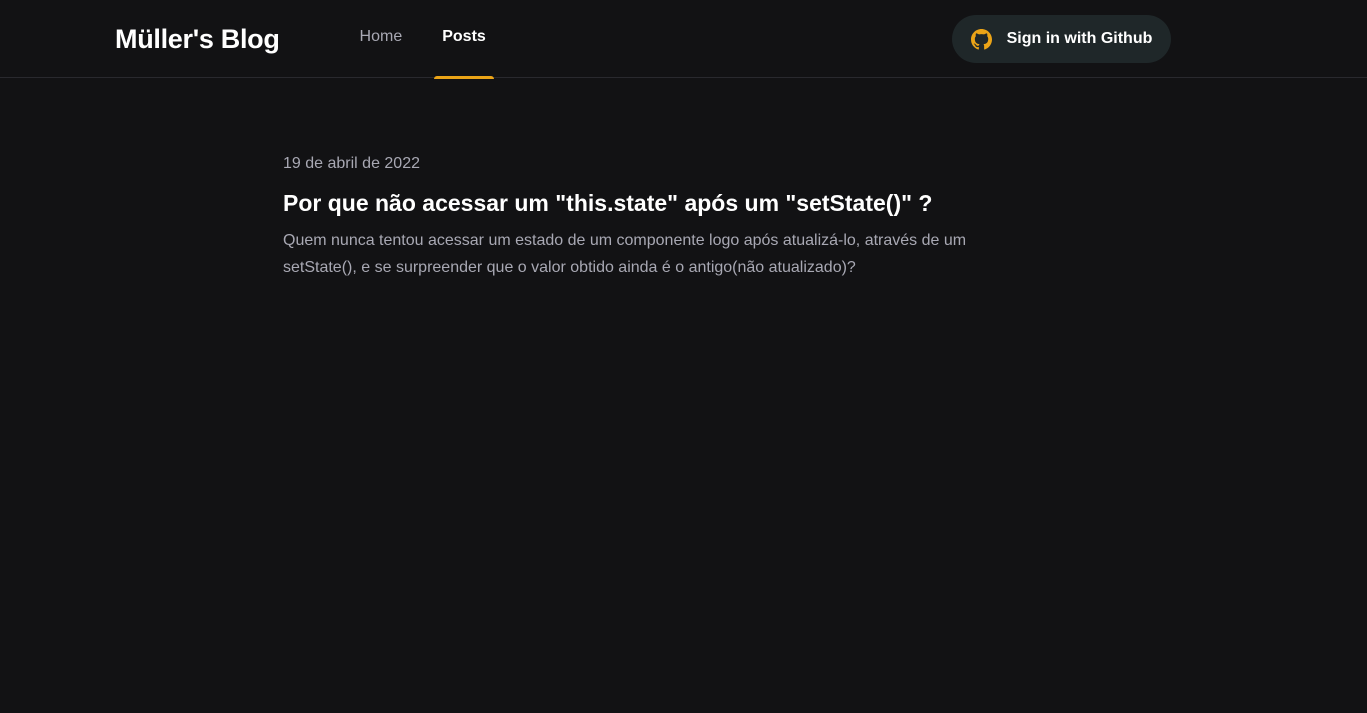  What do you see at coordinates (197, 39) in the screenshot?
I see `blog-logo: Müller's Blog` at bounding box center [197, 39].